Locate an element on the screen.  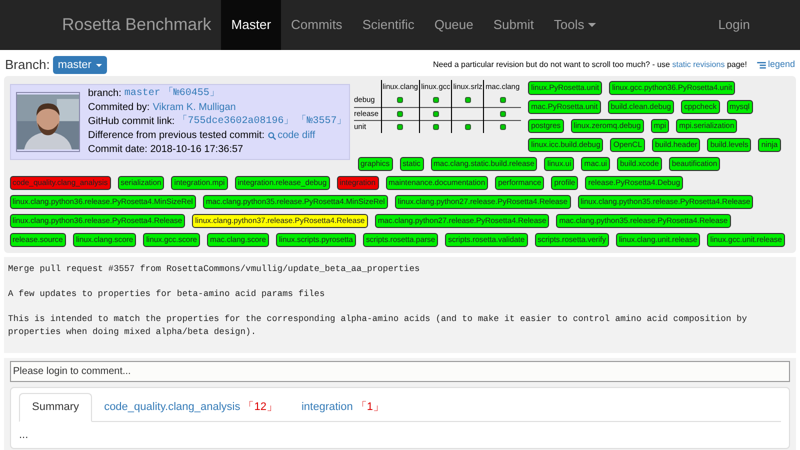
list-icon is located at coordinates (761, 65).